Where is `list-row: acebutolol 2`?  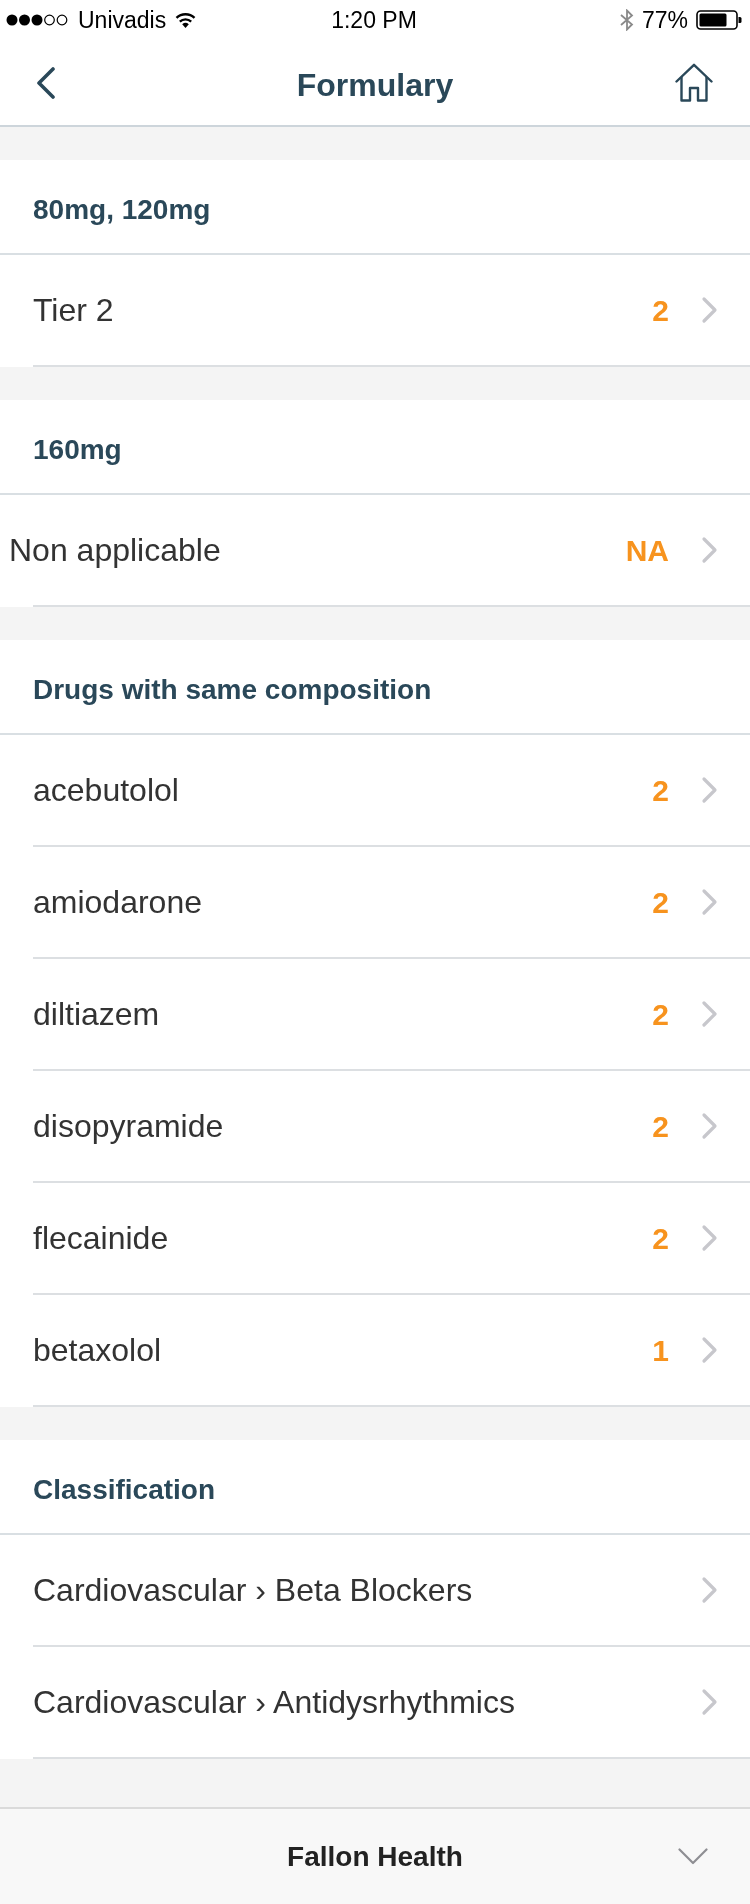
list-row: acebutolol 2 is located at coordinates (375, 791).